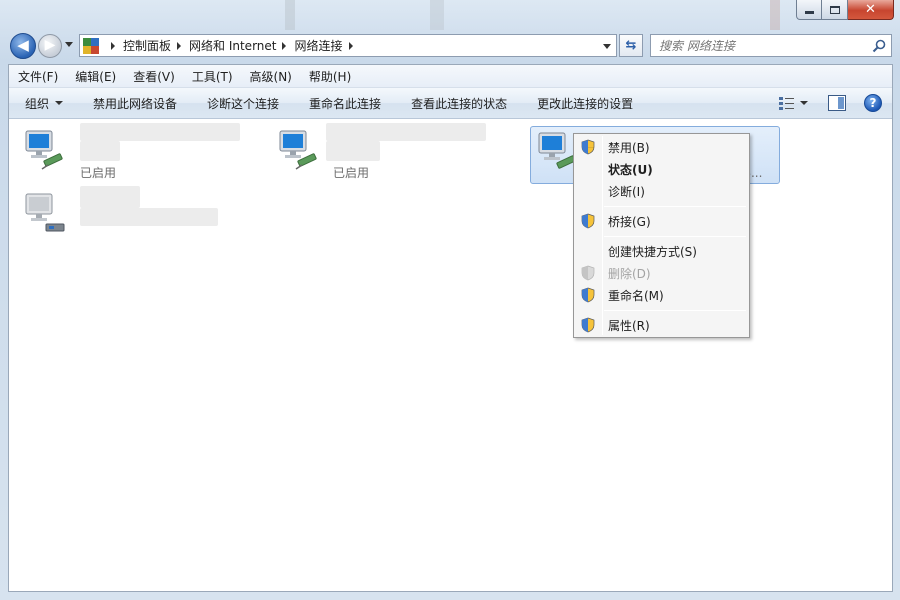 The width and height of the screenshot is (900, 600). I want to click on menu-item-rename: 重命名(M), so click(661, 295).